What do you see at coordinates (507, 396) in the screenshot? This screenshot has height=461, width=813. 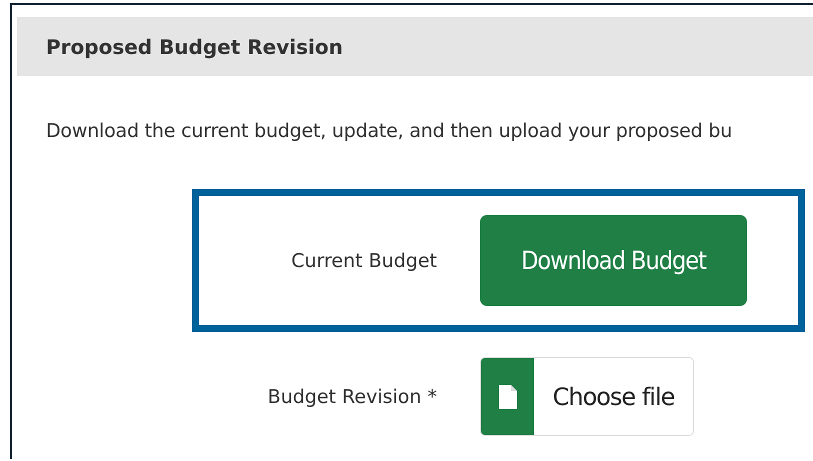 I see `document-icon` at bounding box center [507, 396].